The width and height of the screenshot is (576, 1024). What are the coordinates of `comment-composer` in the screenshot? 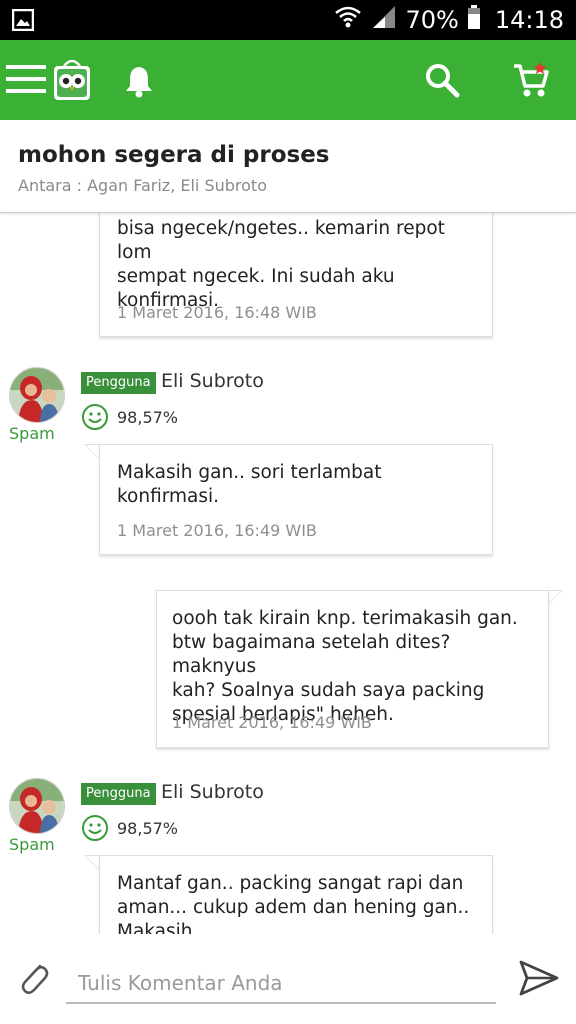 It's located at (288, 979).